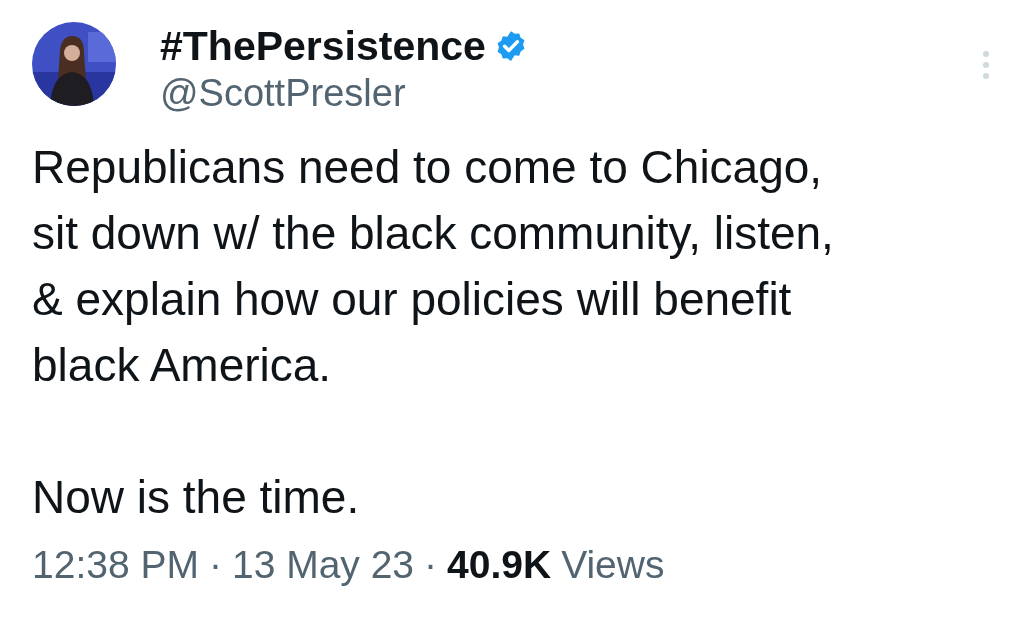 The height and width of the screenshot is (637, 1024). What do you see at coordinates (323, 565) in the screenshot?
I see `post-date: 13 May 23` at bounding box center [323, 565].